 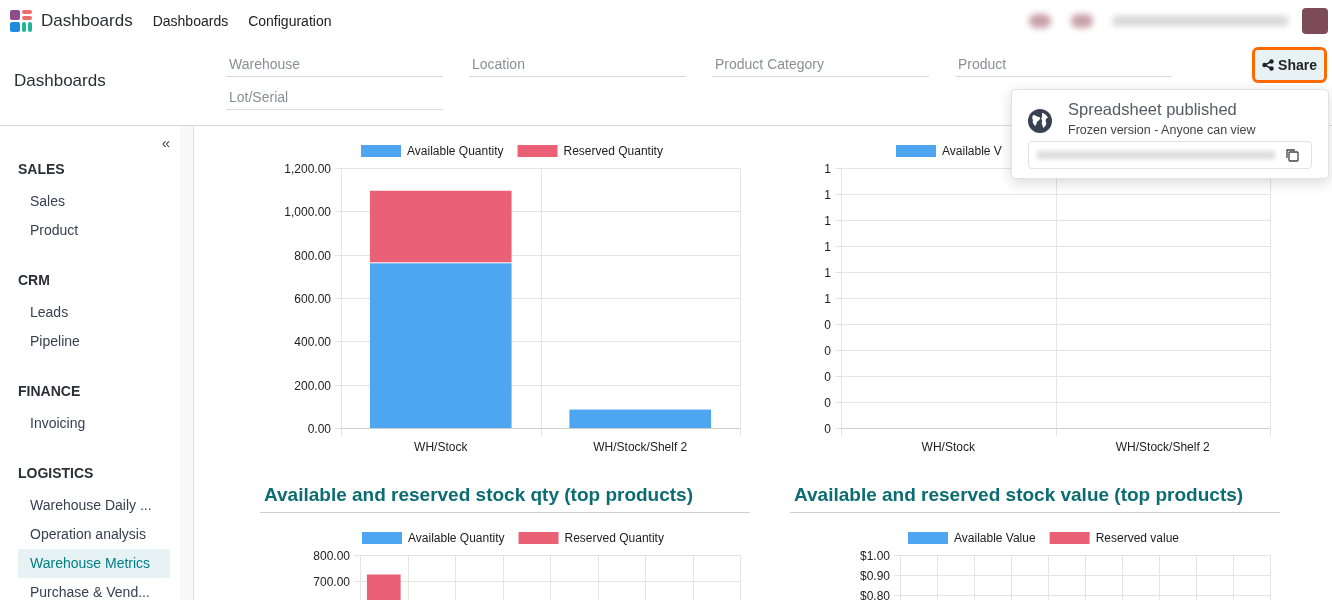 I want to click on link-field, so click(x=1170, y=155).